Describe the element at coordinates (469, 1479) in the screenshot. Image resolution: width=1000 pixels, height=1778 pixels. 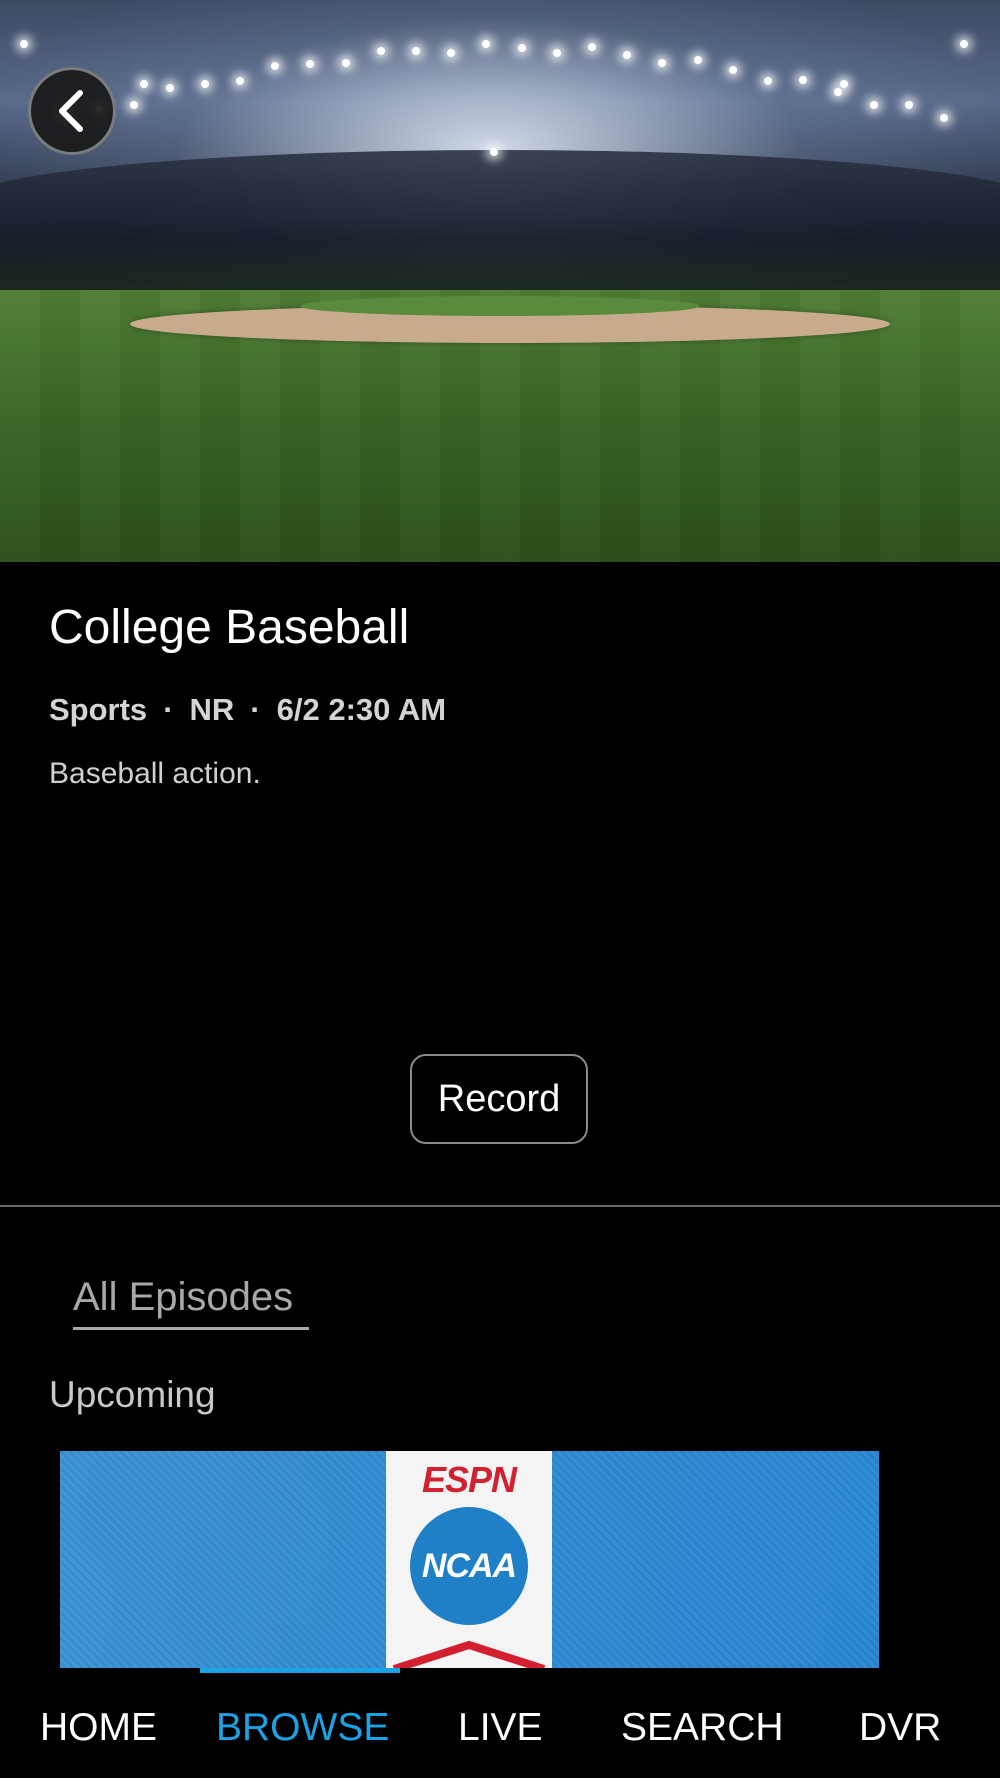
I see `espn-logo: ESPN` at that location.